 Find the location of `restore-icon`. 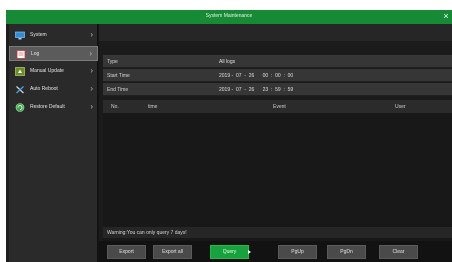

restore-icon is located at coordinates (20, 107).